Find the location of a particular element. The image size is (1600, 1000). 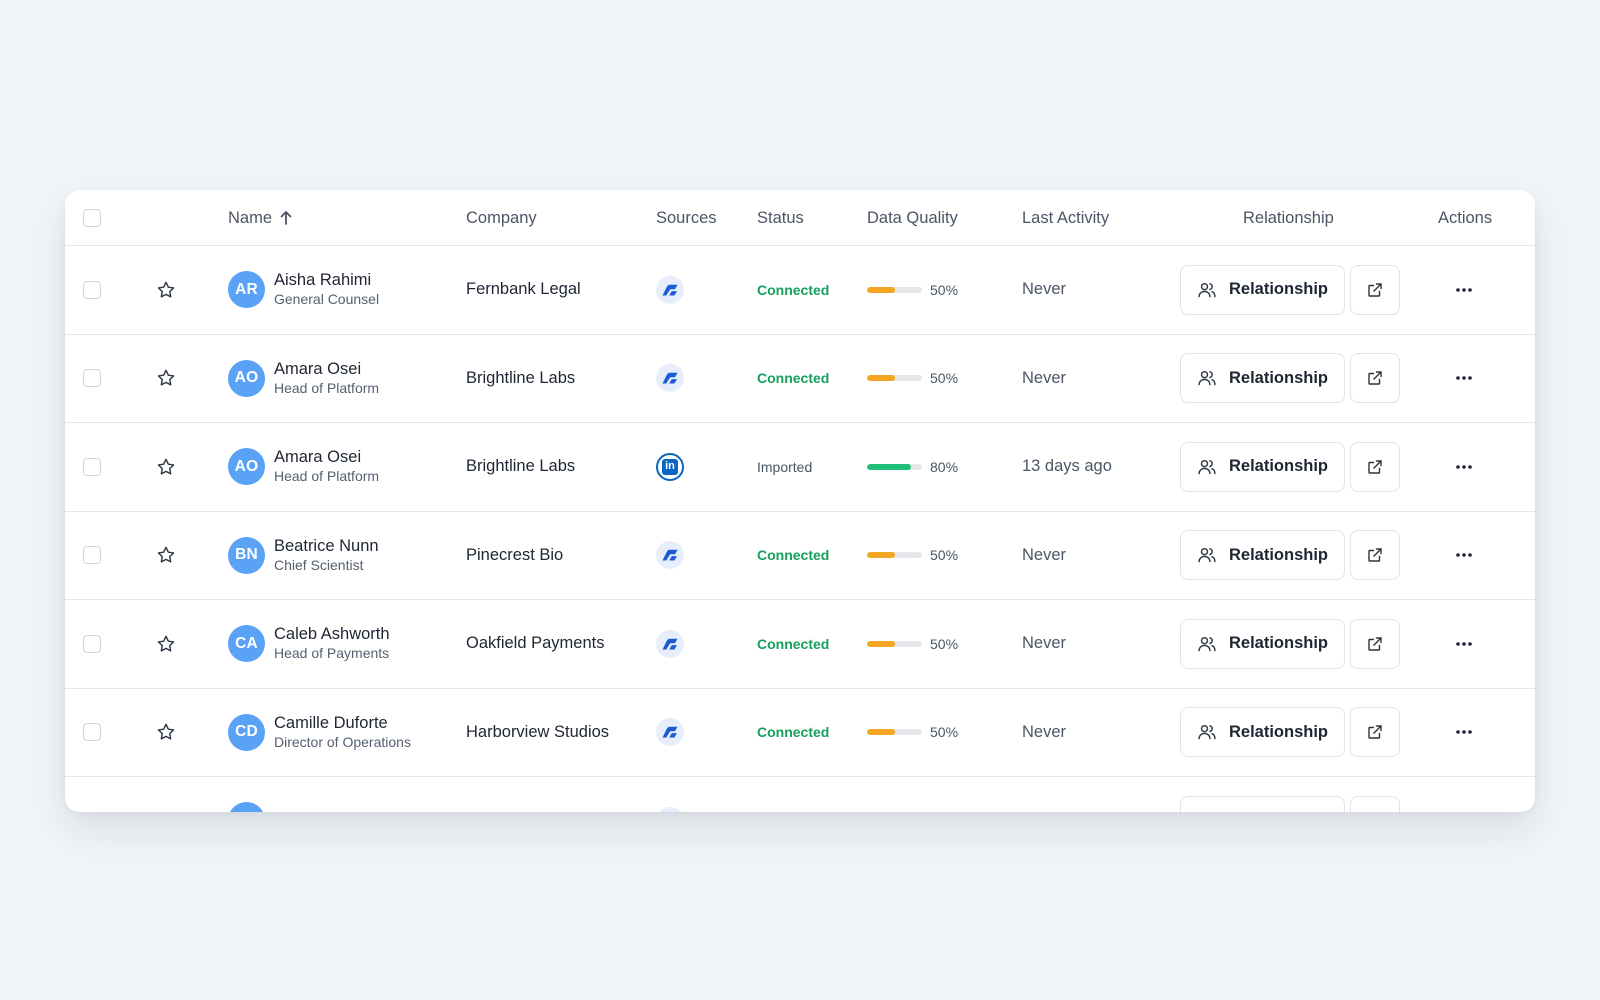

users-icon is located at coordinates (1207, 811).